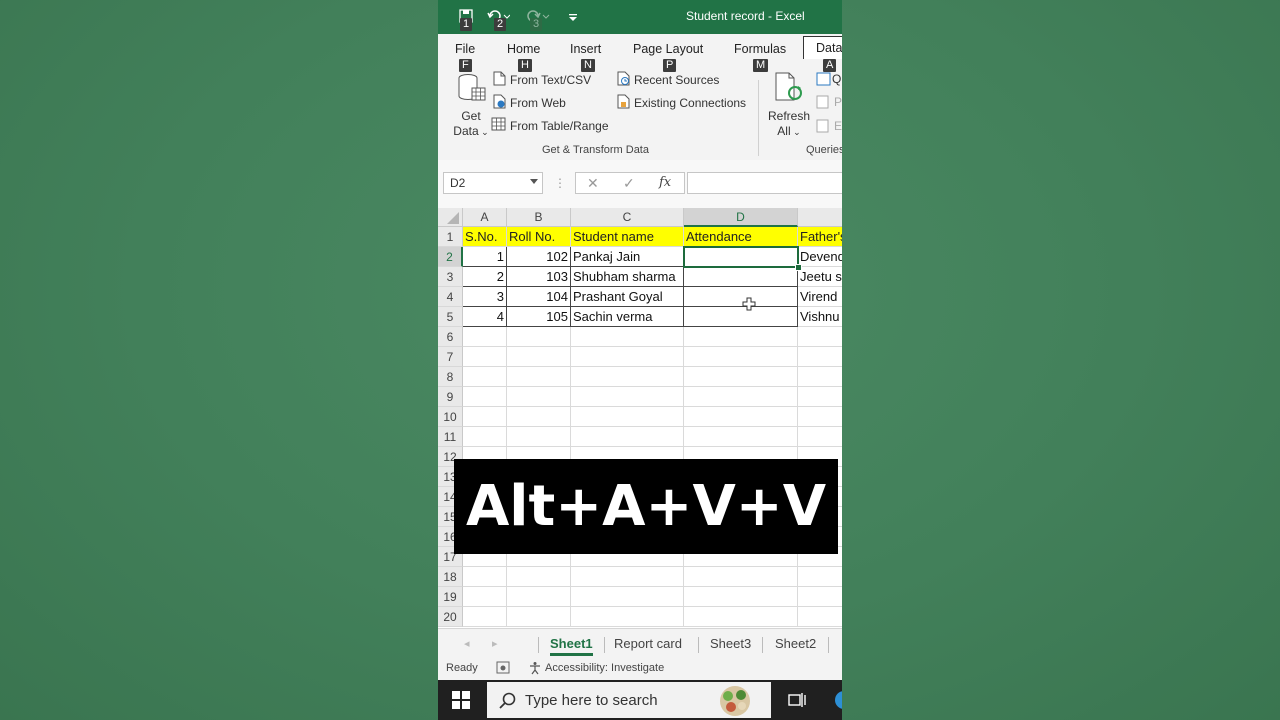  Describe the element at coordinates (741, 297) in the screenshot. I see `cell-d4` at that location.